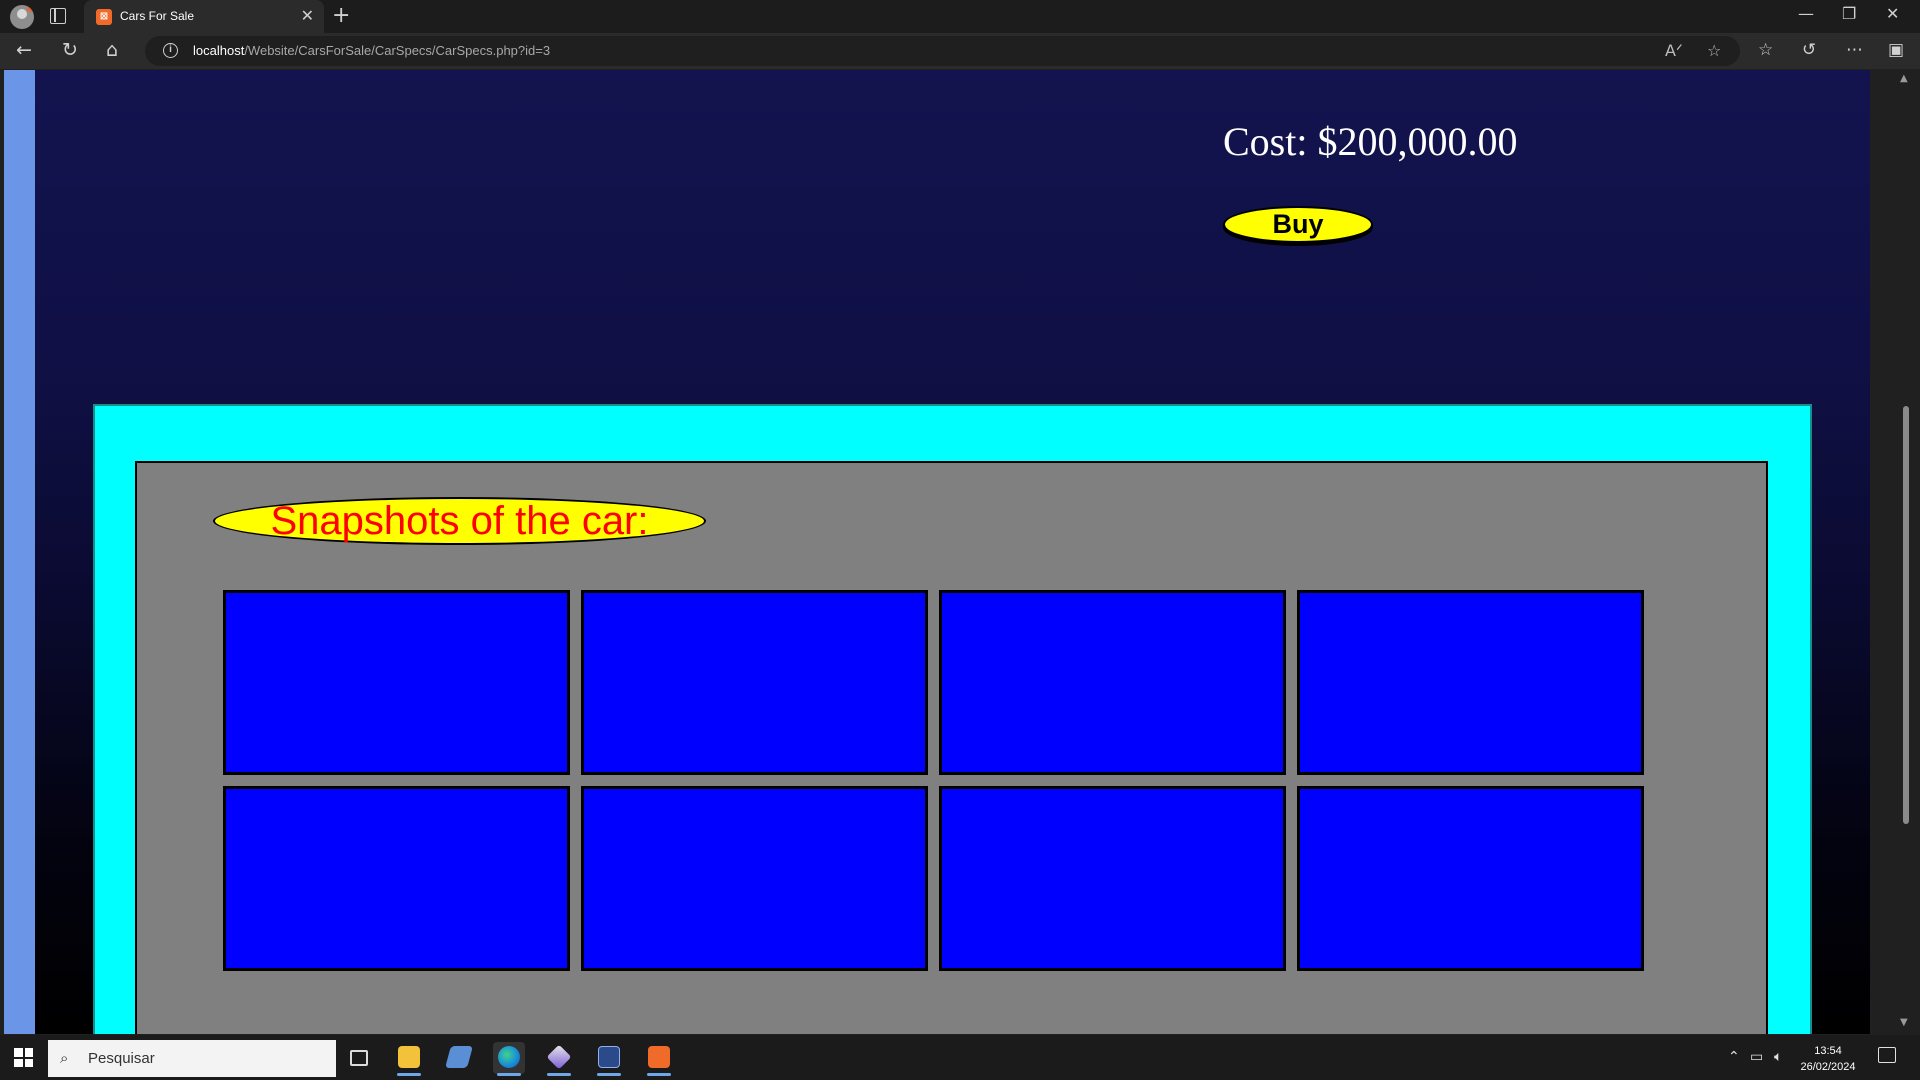 This screenshot has height=1080, width=1920. Describe the element at coordinates (219, 50) in the screenshot. I see `url-host: localhost` at that location.